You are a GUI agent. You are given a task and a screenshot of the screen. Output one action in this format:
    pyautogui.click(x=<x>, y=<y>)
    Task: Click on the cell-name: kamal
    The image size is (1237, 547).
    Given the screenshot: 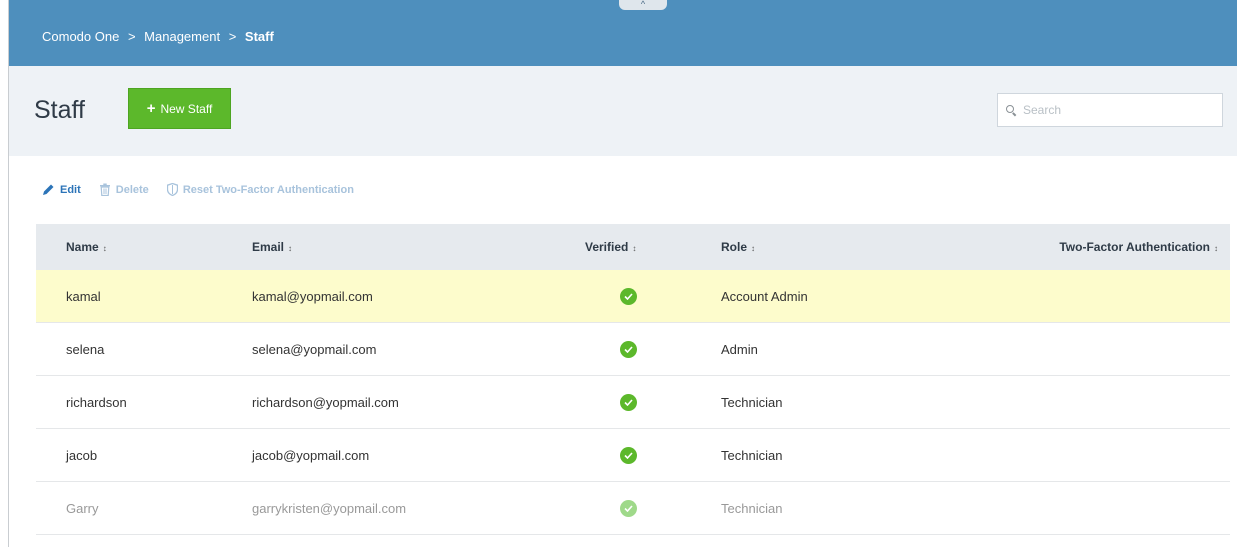 What is the action you would take?
    pyautogui.click(x=83, y=296)
    